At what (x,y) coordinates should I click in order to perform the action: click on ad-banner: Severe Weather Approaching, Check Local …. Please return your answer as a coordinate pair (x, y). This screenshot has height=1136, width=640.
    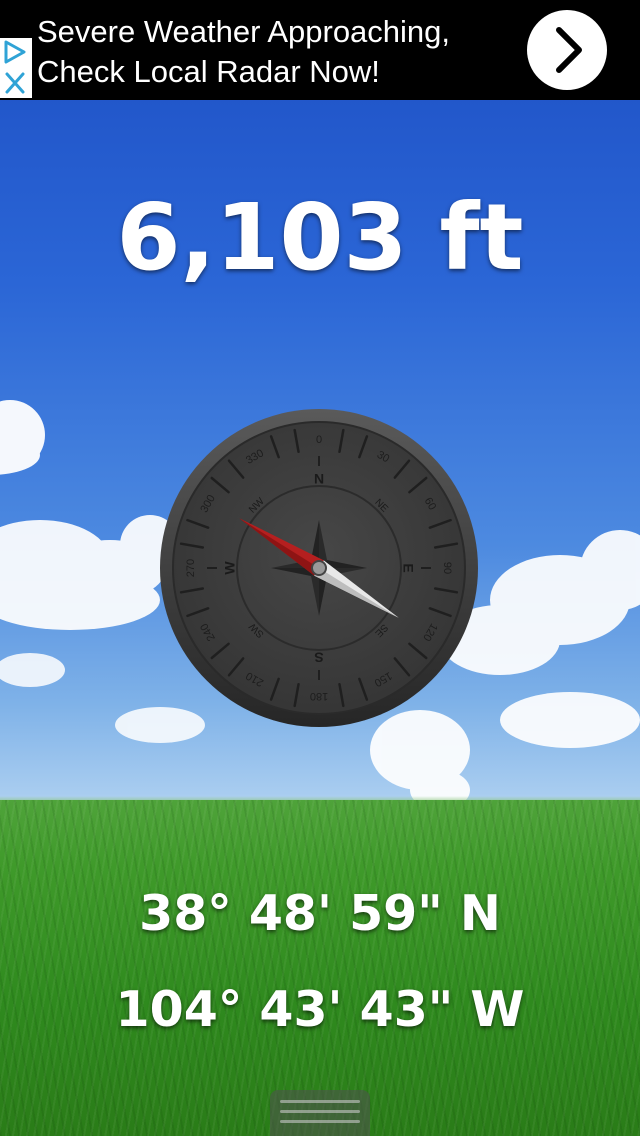
    Looking at the image, I should click on (320, 50).